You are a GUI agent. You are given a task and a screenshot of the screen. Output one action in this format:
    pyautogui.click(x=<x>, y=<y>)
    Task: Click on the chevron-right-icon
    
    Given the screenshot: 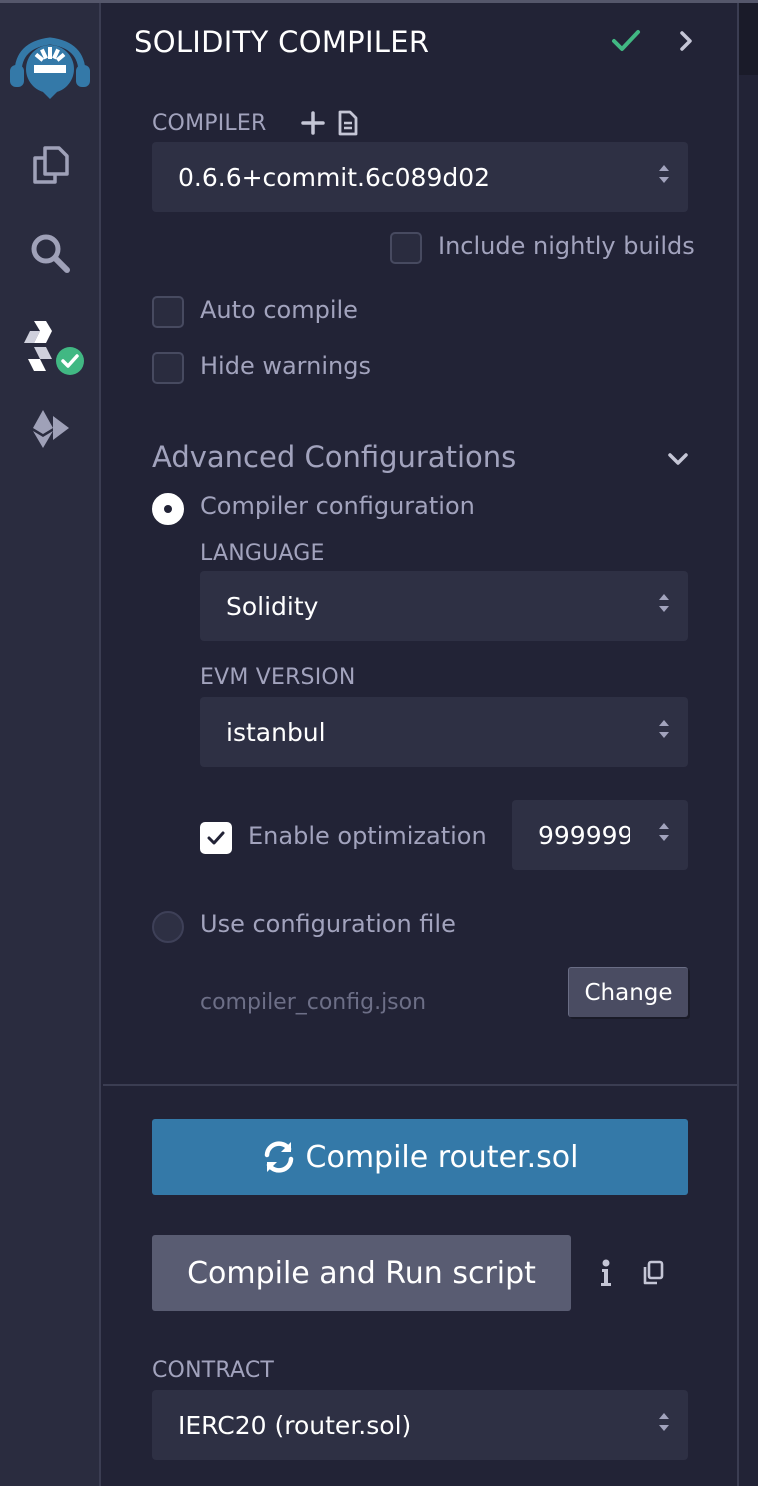 What is the action you would take?
    pyautogui.click(x=686, y=43)
    